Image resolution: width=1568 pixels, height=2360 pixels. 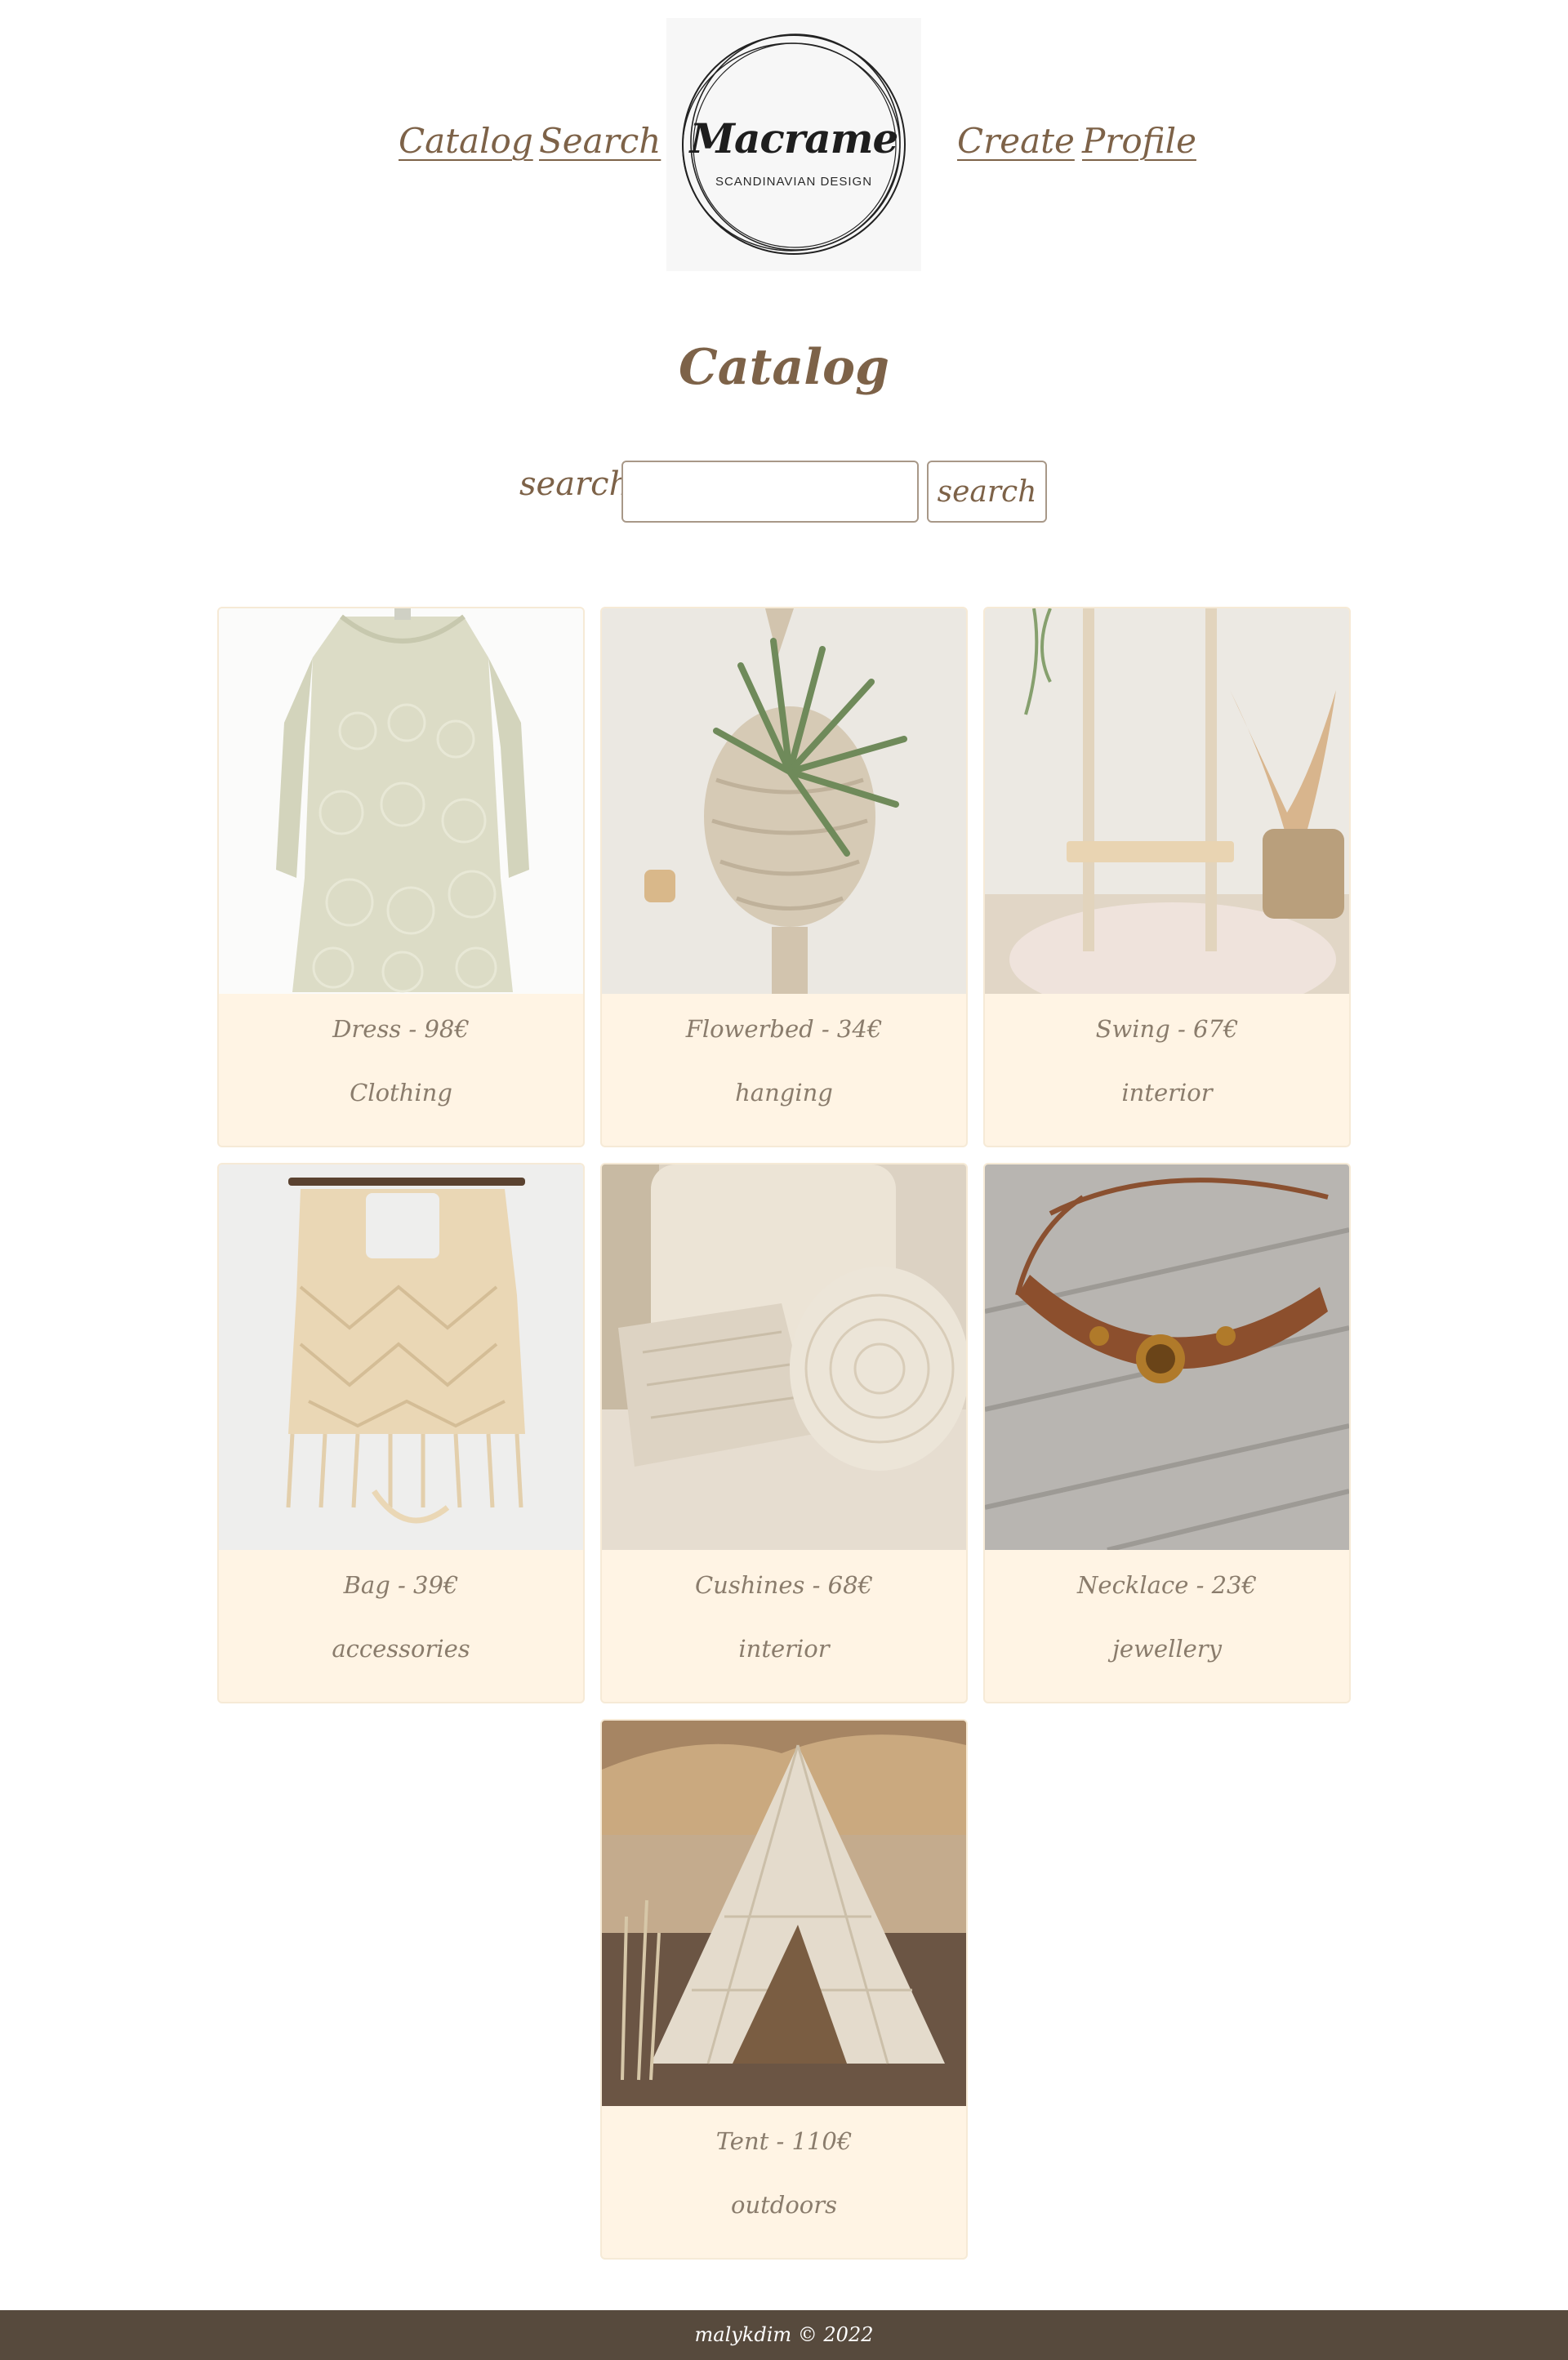 What do you see at coordinates (1167, 1585) in the screenshot?
I see `product-name: Necklace - 23€` at bounding box center [1167, 1585].